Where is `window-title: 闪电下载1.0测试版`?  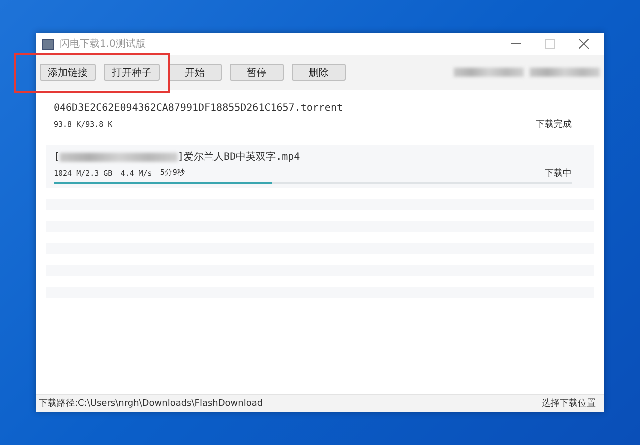
window-title: 闪电下载1.0测试版 is located at coordinates (103, 44).